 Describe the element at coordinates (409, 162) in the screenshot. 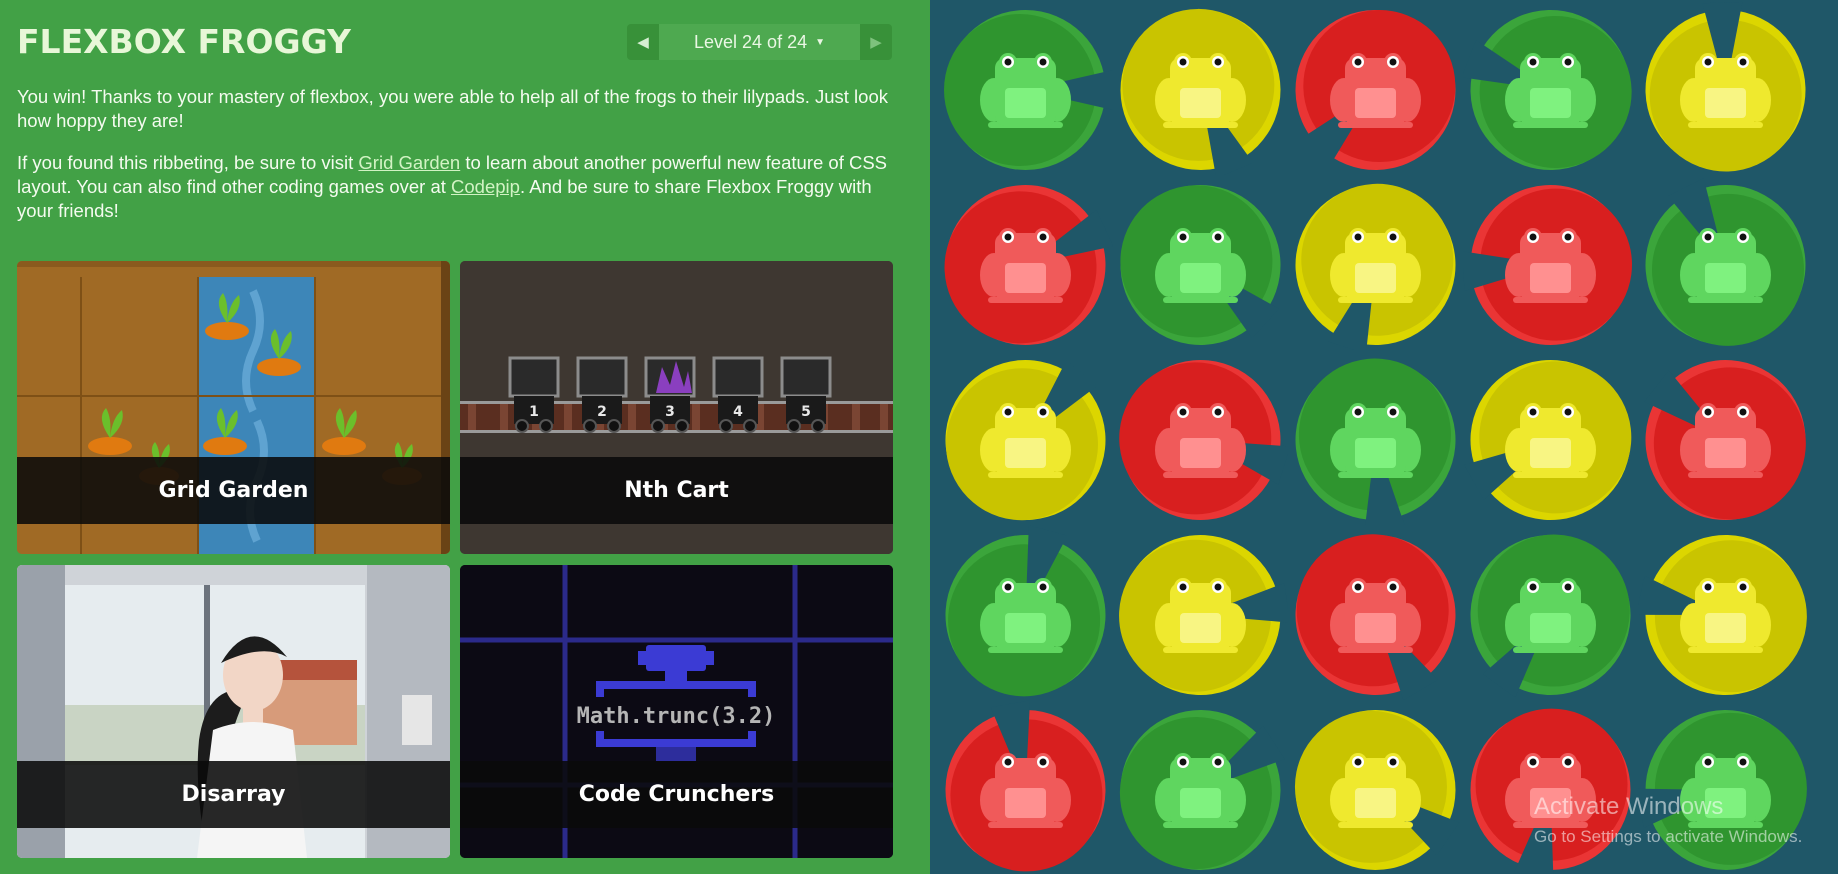

I see `grid-garden-link: Grid Garden` at that location.